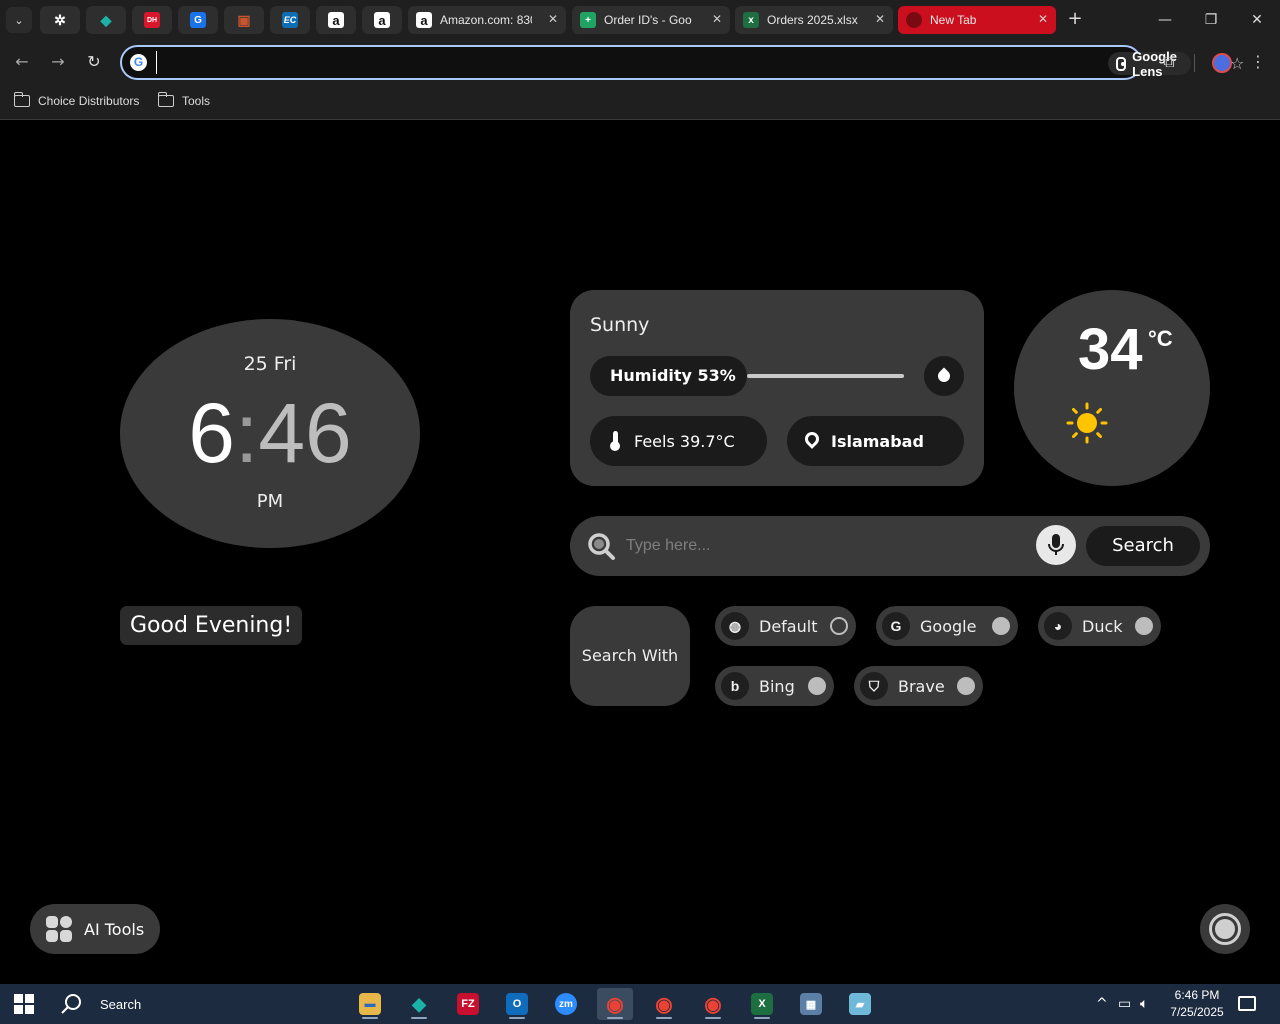 The image size is (1280, 1024). Describe the element at coordinates (94, 62) in the screenshot. I see `reload-button: ↻` at that location.